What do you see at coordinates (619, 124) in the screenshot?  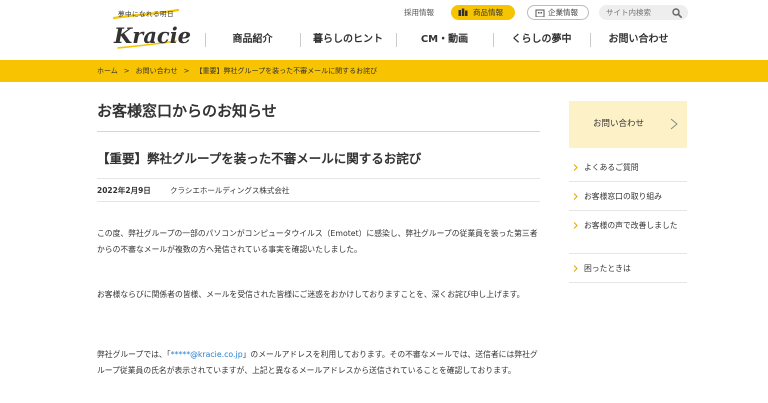 I see `sidebar-contact-label: お問い合わせ` at bounding box center [619, 124].